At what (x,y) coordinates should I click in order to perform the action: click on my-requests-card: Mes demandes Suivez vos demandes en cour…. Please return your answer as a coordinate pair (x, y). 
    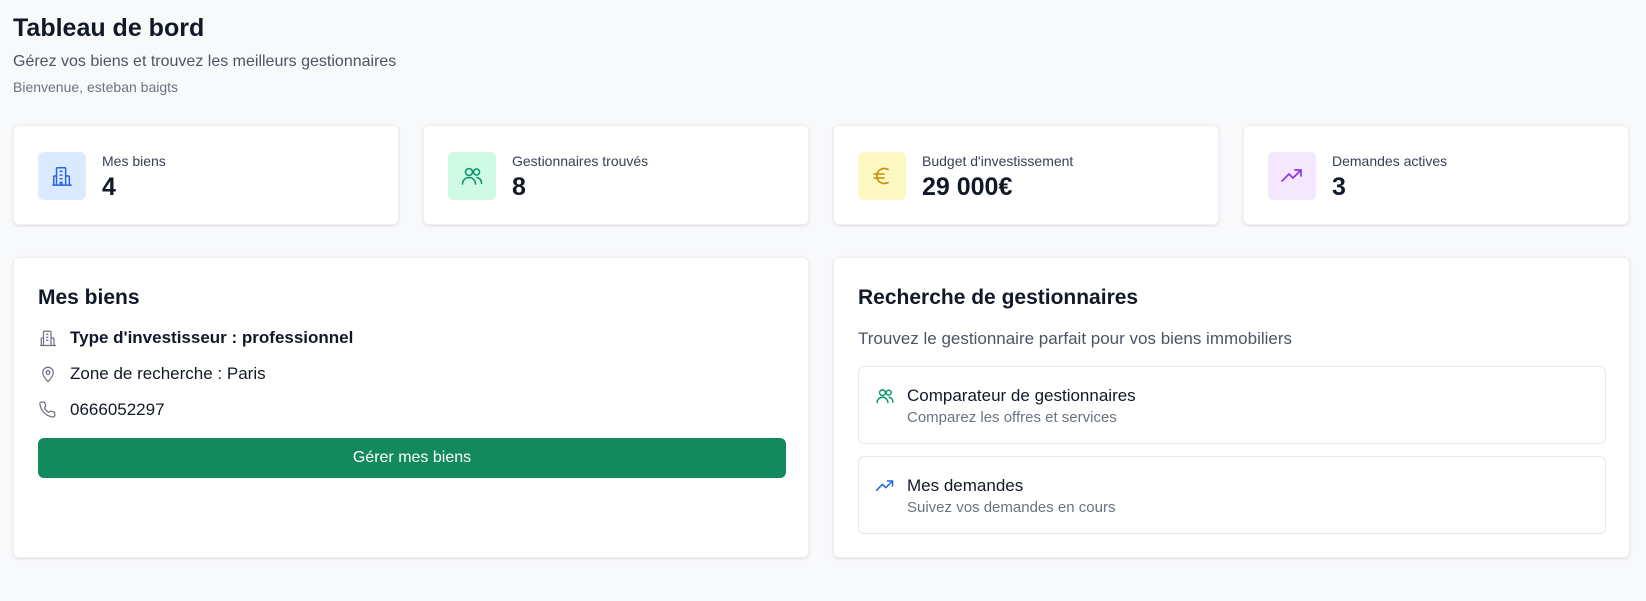
    Looking at the image, I should click on (1232, 495).